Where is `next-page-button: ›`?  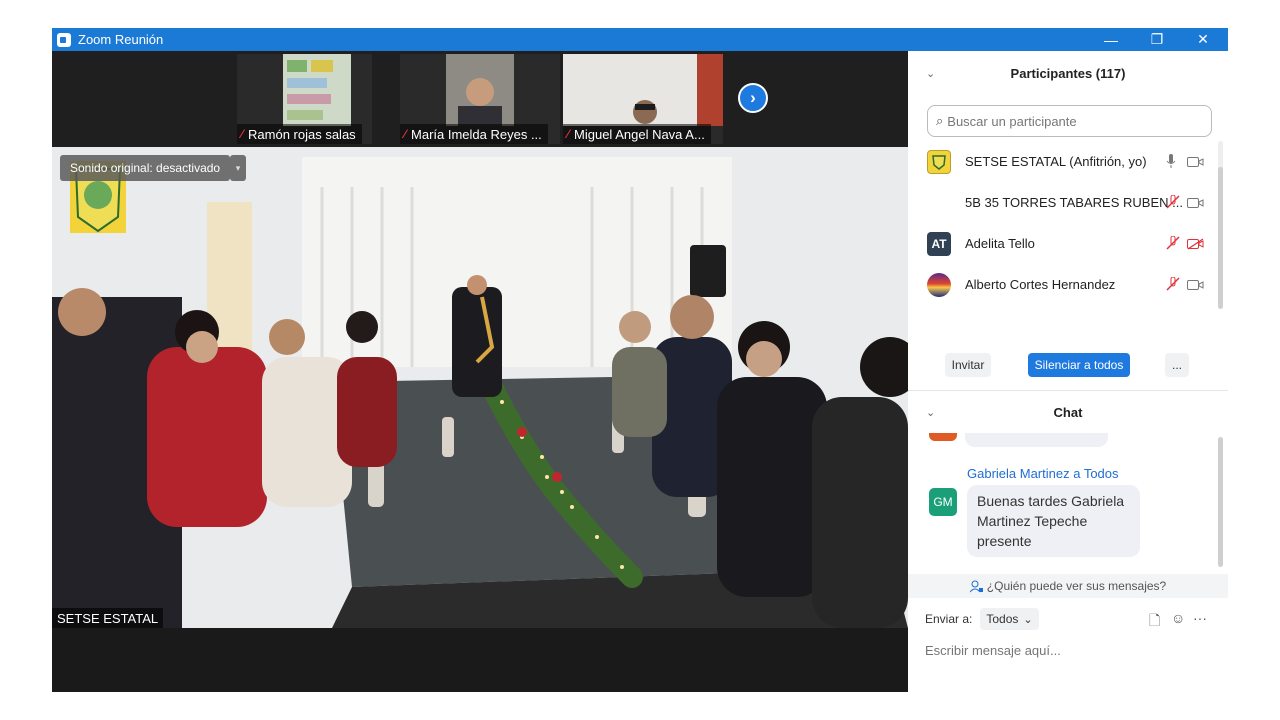
next-page-button: › is located at coordinates (753, 98).